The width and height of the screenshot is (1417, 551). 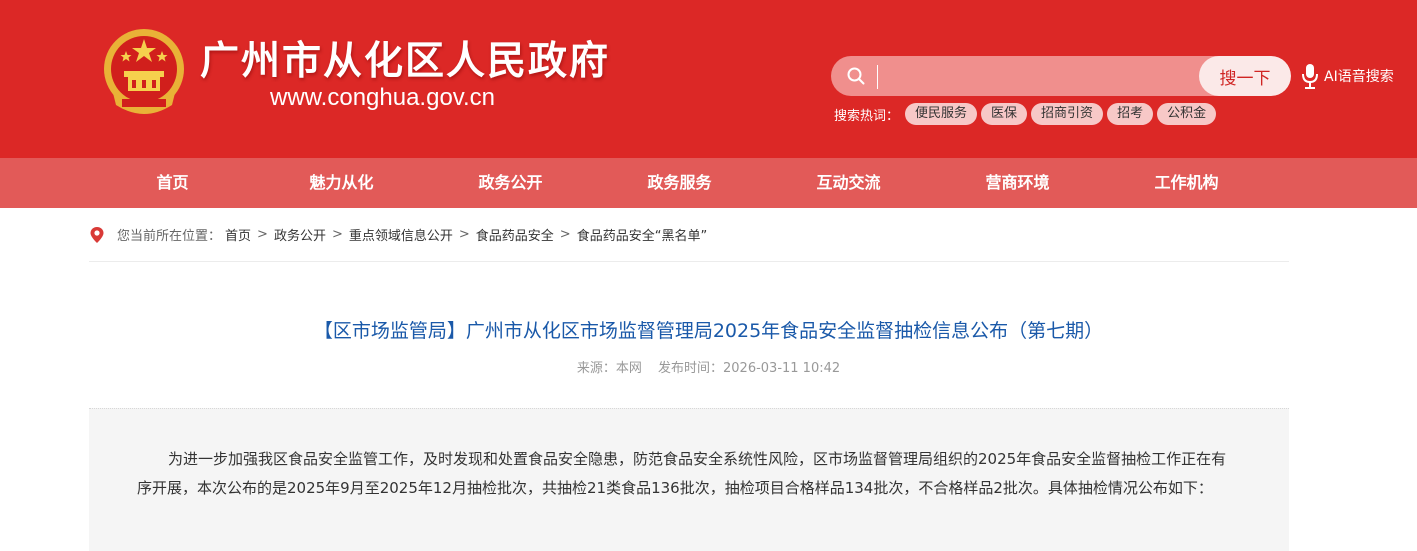 What do you see at coordinates (856, 76) in the screenshot?
I see `search-icon` at bounding box center [856, 76].